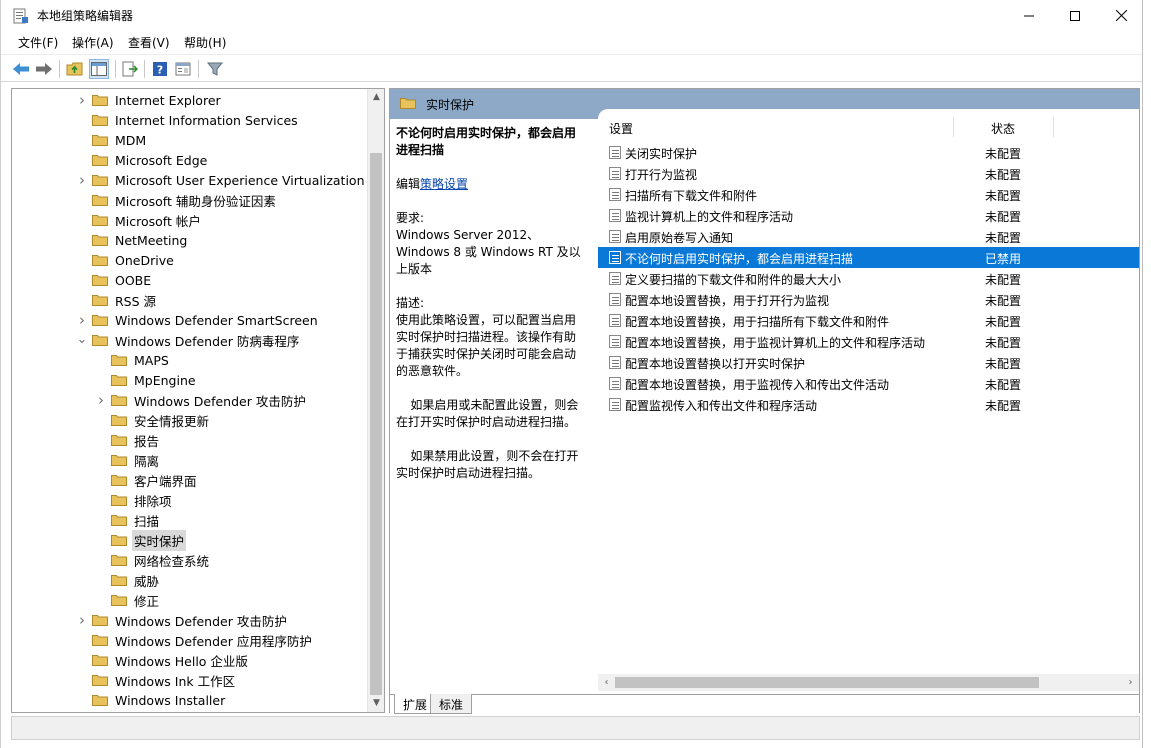 The image size is (1151, 748). Describe the element at coordinates (128, 460) in the screenshot. I see `tree-node: 隔离` at that location.